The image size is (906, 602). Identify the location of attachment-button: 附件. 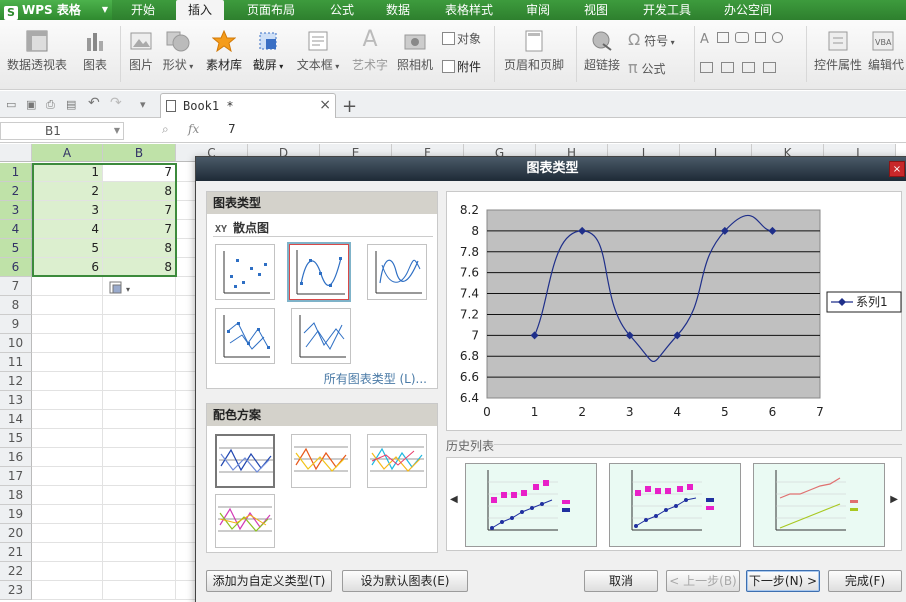
(465, 66).